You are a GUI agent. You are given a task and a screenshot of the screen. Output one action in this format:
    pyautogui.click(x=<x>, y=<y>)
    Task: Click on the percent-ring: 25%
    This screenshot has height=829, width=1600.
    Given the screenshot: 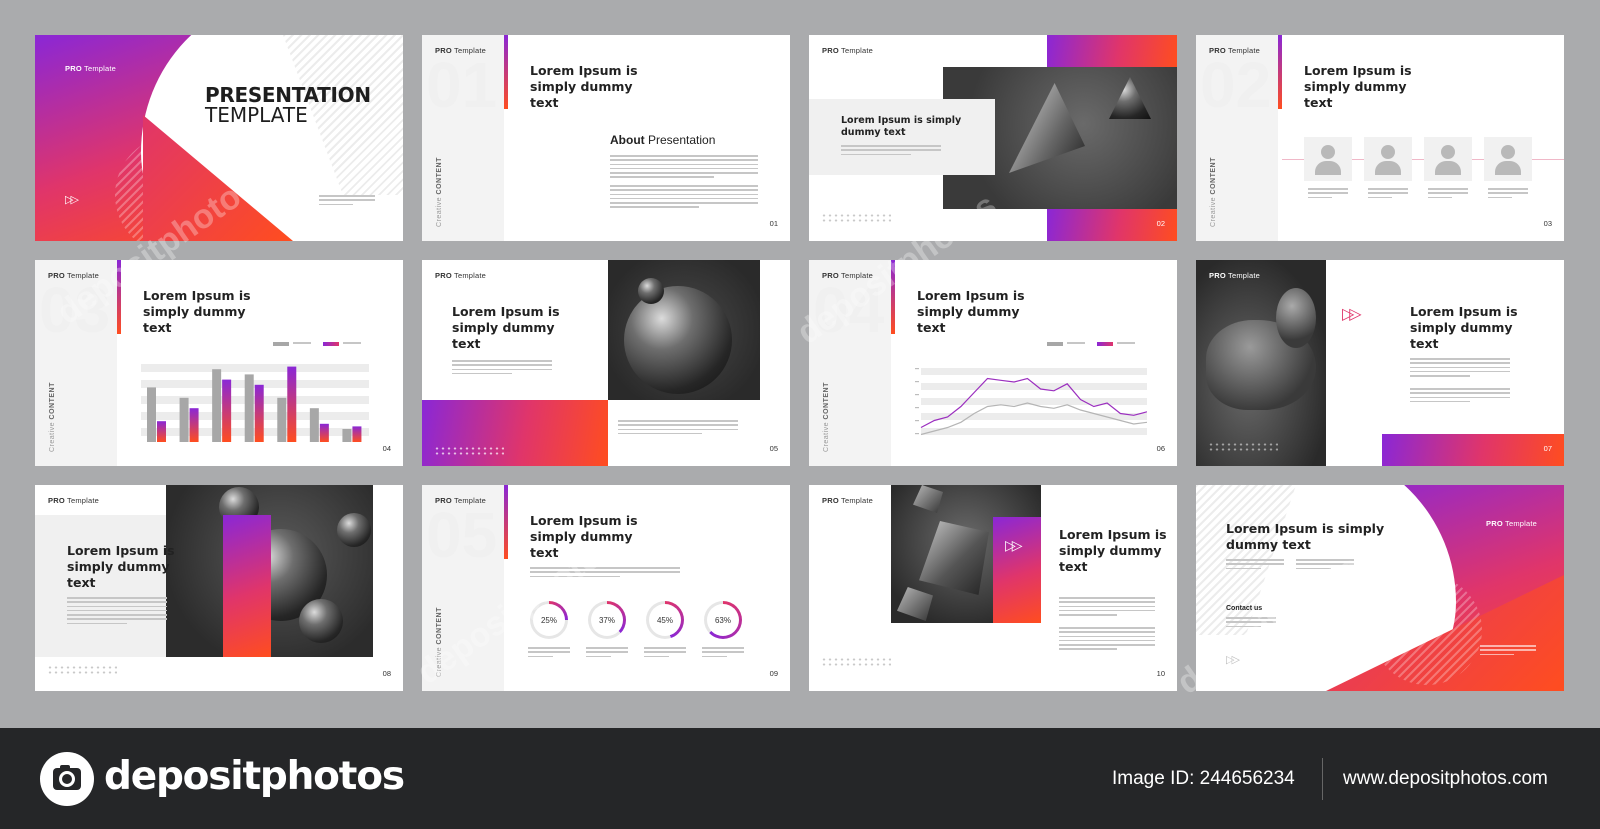 What is the action you would take?
    pyautogui.click(x=549, y=620)
    